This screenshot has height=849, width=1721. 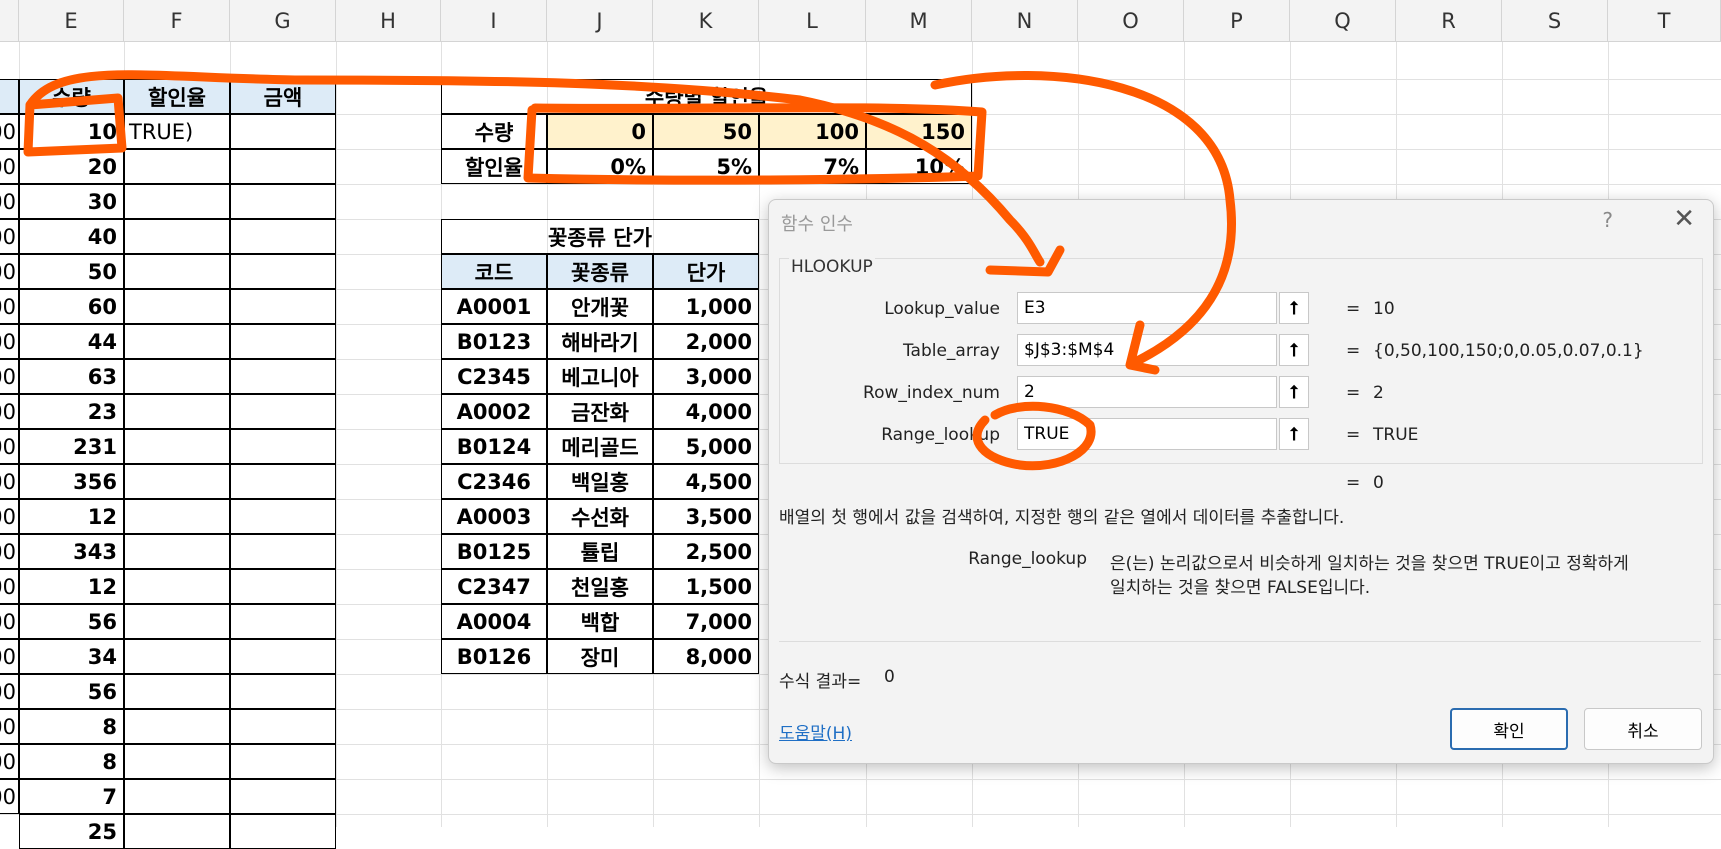 What do you see at coordinates (71, 21) in the screenshot?
I see `column-header-e: E` at bounding box center [71, 21].